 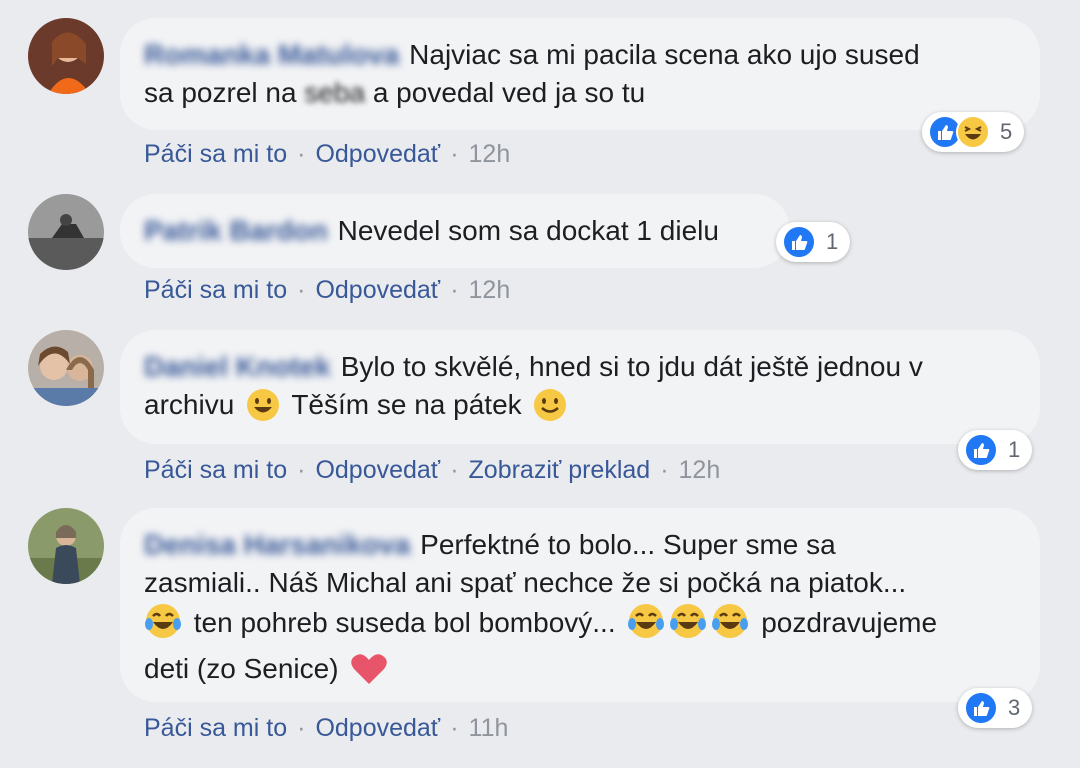 I want to click on haha-icon, so click(x=973, y=132).